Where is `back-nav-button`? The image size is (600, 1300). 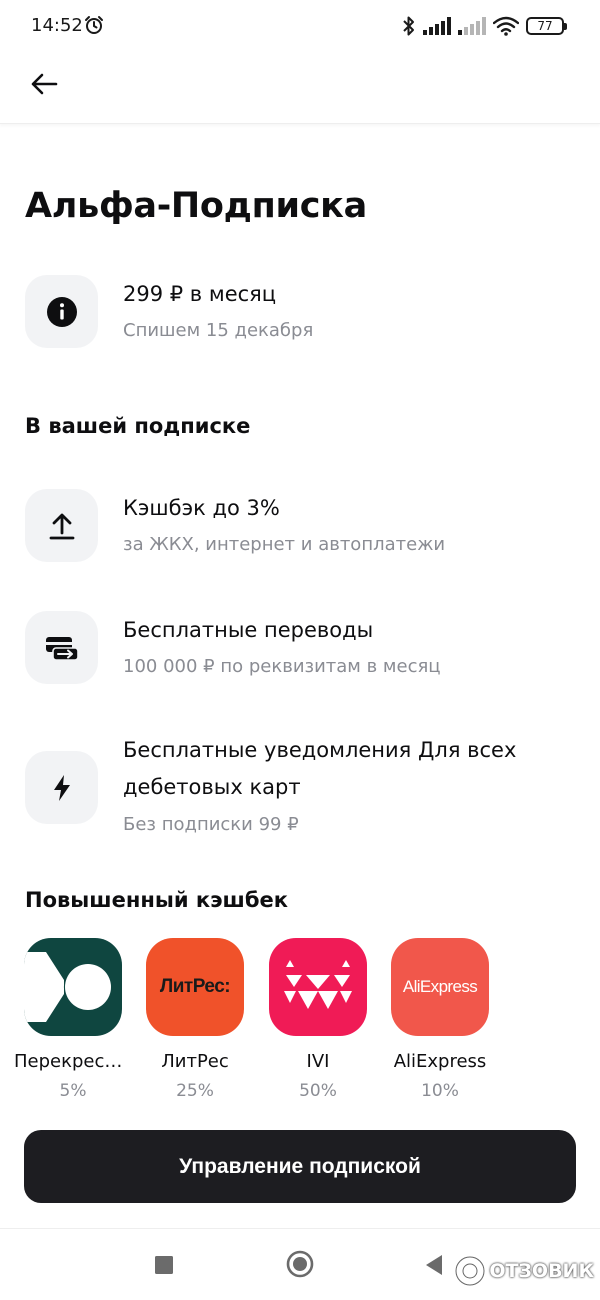
back-nav-button is located at coordinates (434, 1267).